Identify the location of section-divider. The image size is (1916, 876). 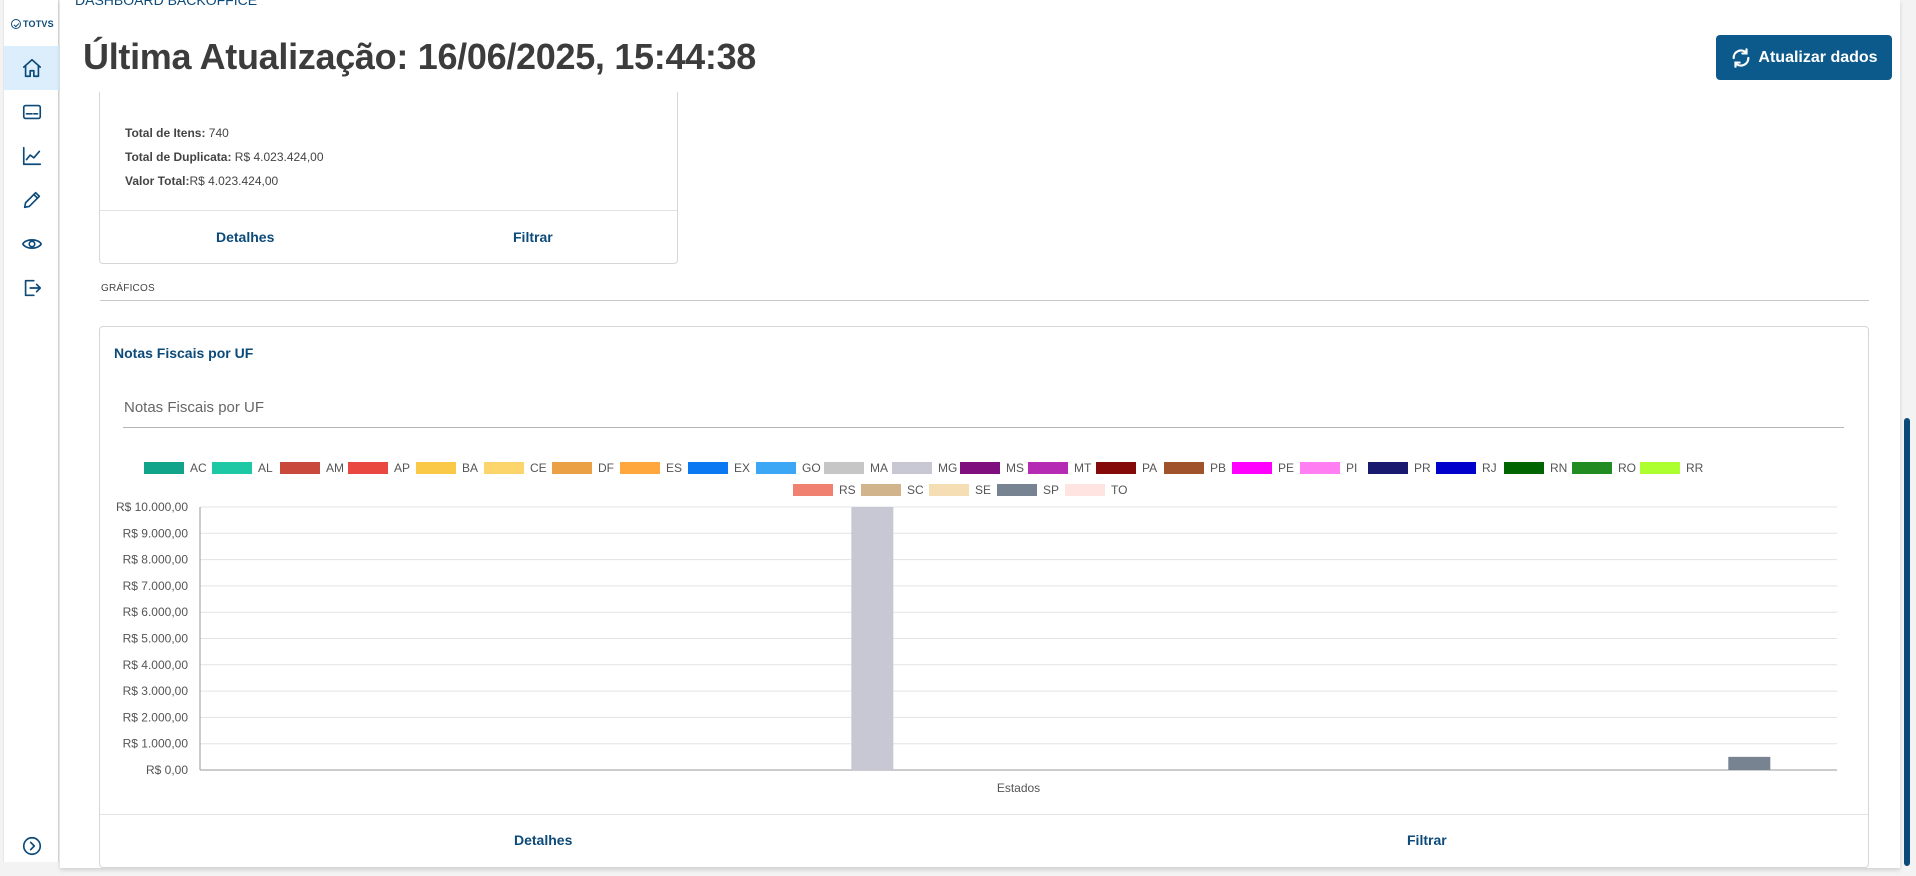
(984, 300).